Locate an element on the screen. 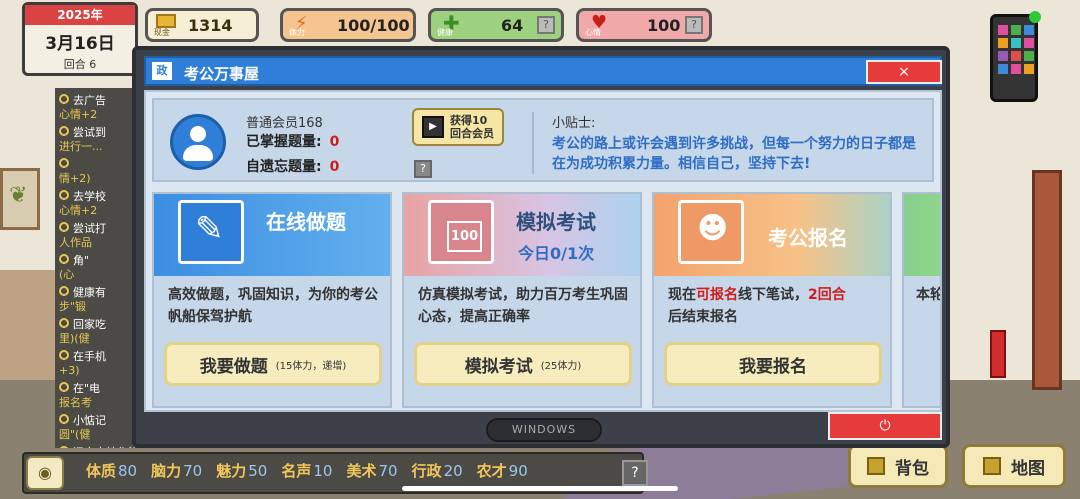  power-stat: ⚡ 体力 100/100 is located at coordinates (348, 25).